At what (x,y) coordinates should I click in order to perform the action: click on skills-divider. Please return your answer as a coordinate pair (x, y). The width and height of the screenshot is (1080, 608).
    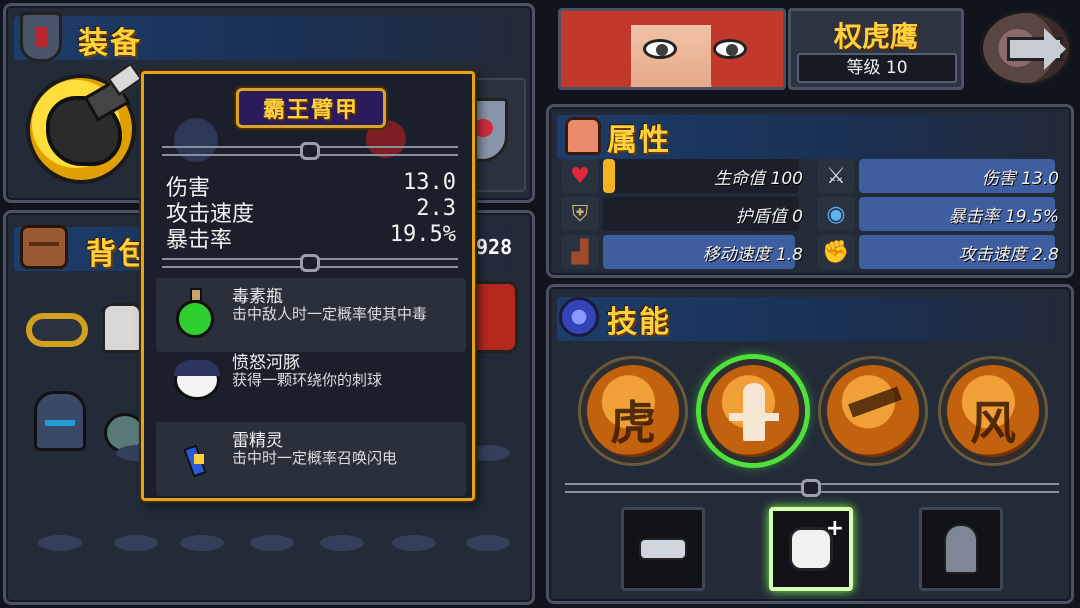
    Looking at the image, I should click on (812, 488).